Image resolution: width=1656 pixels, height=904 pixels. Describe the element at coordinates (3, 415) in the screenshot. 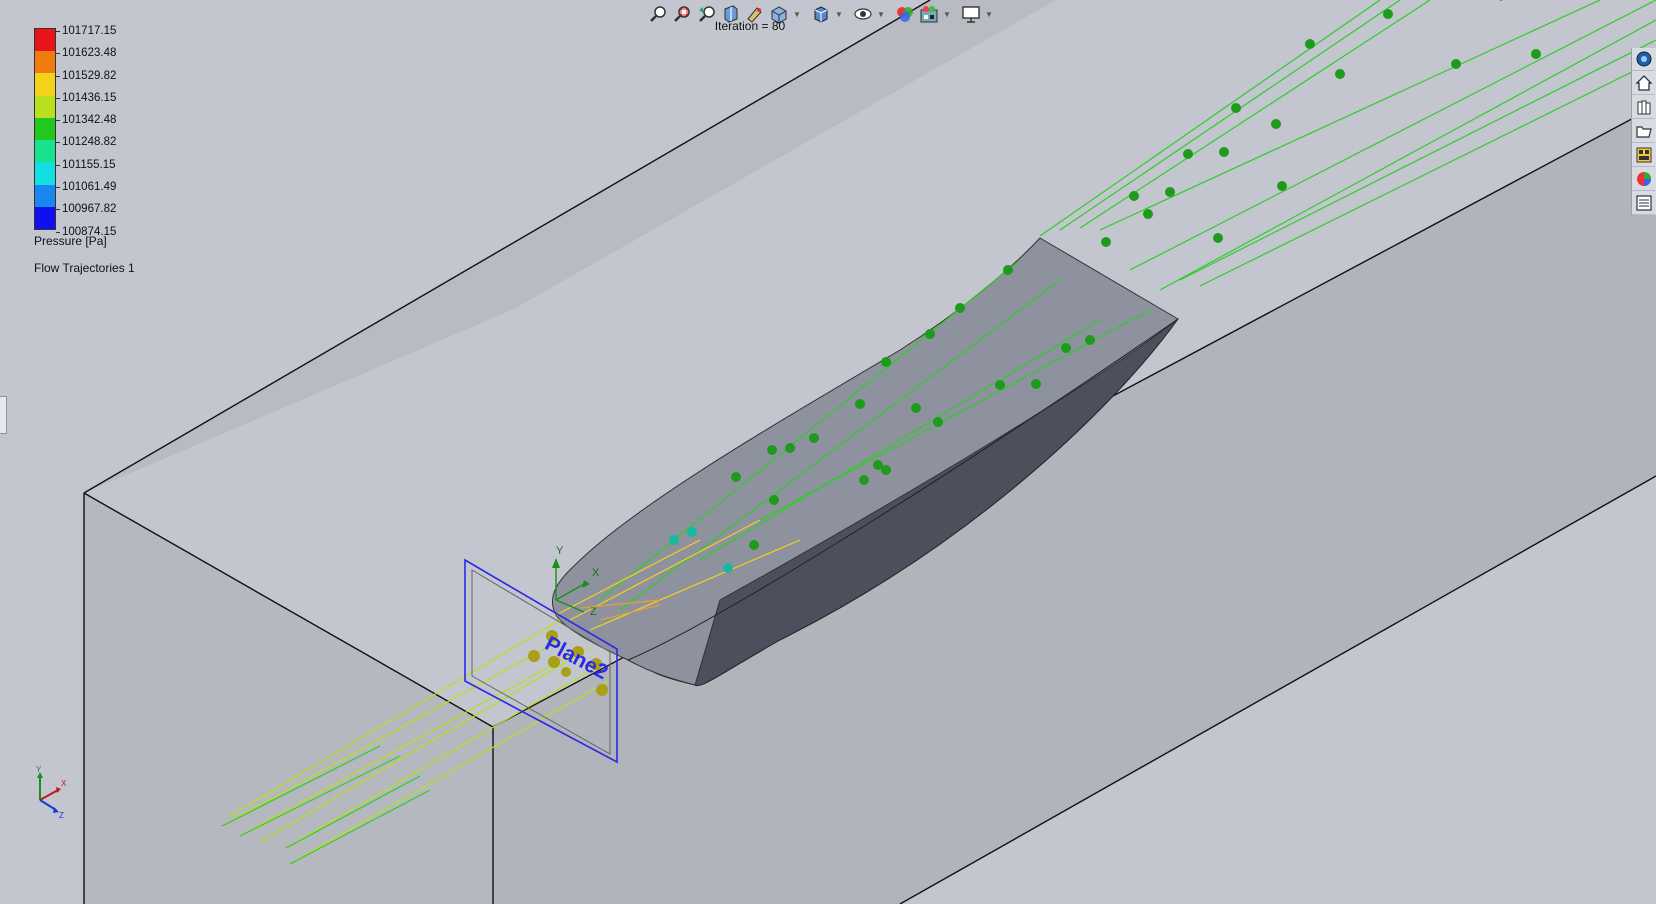

I see `feature-manager-collapse-tab` at that location.